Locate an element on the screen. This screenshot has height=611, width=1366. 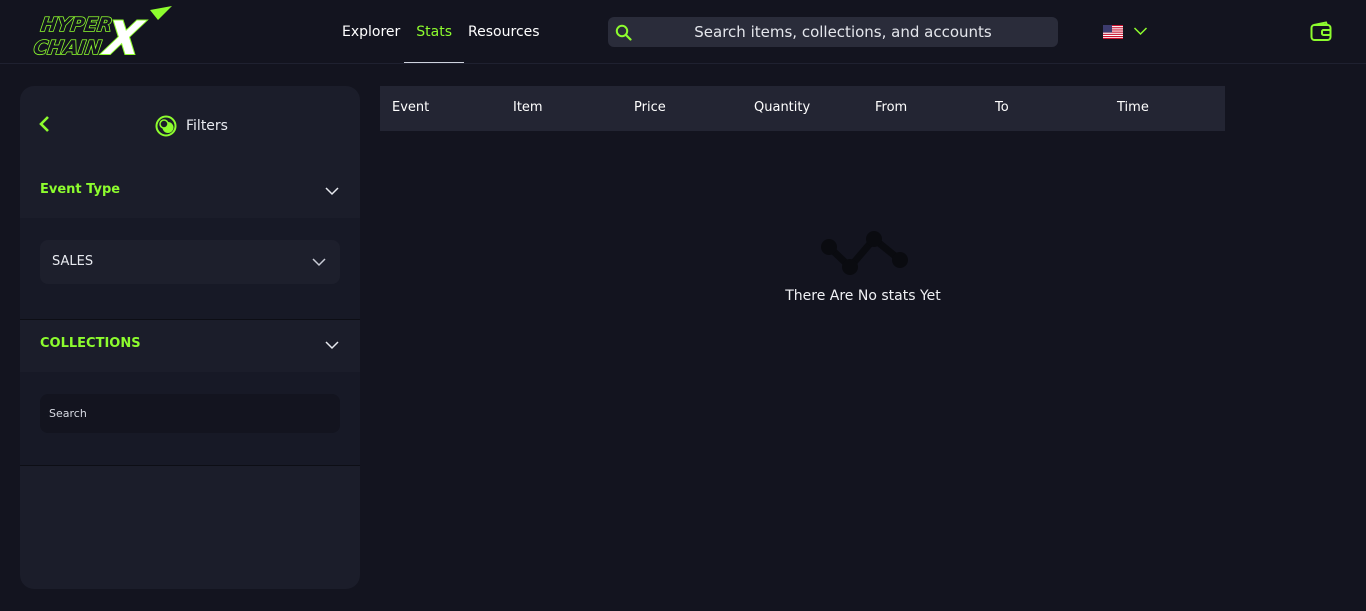
column-header-time: Time is located at coordinates (1133, 107).